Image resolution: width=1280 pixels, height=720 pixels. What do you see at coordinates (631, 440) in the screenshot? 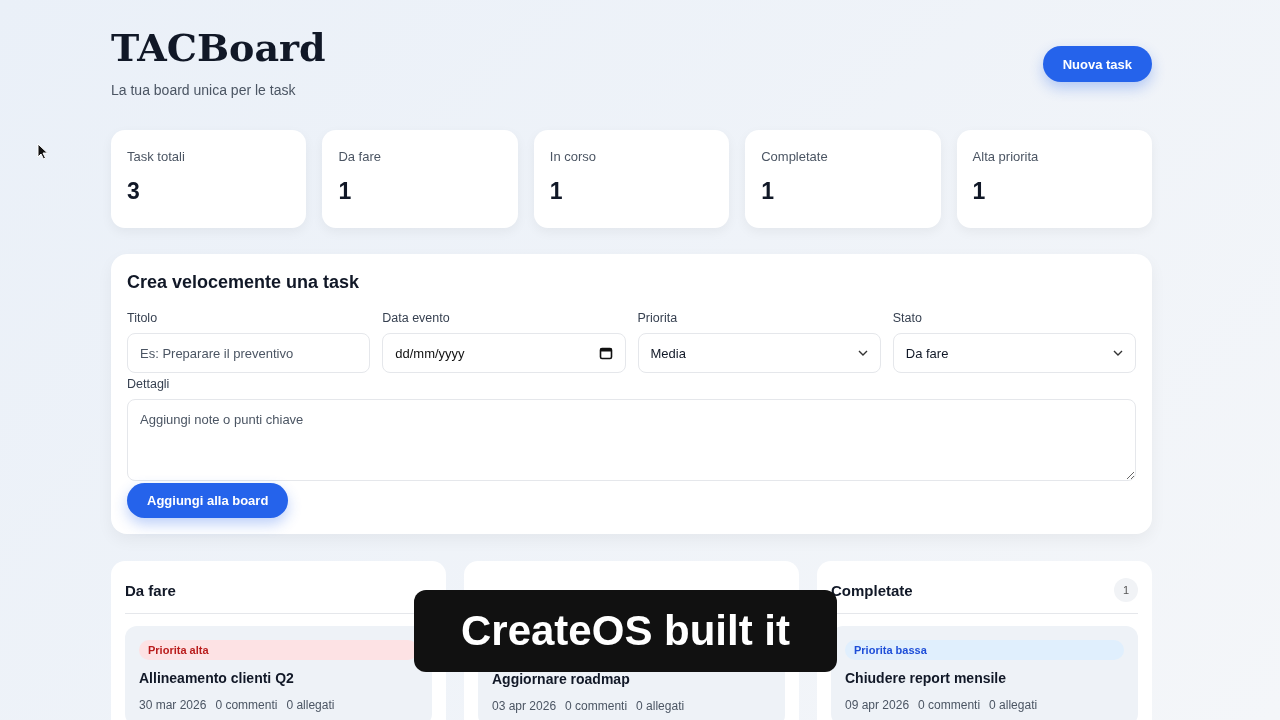
I see `details-textarea: Aggiungi note o punti chiave` at bounding box center [631, 440].